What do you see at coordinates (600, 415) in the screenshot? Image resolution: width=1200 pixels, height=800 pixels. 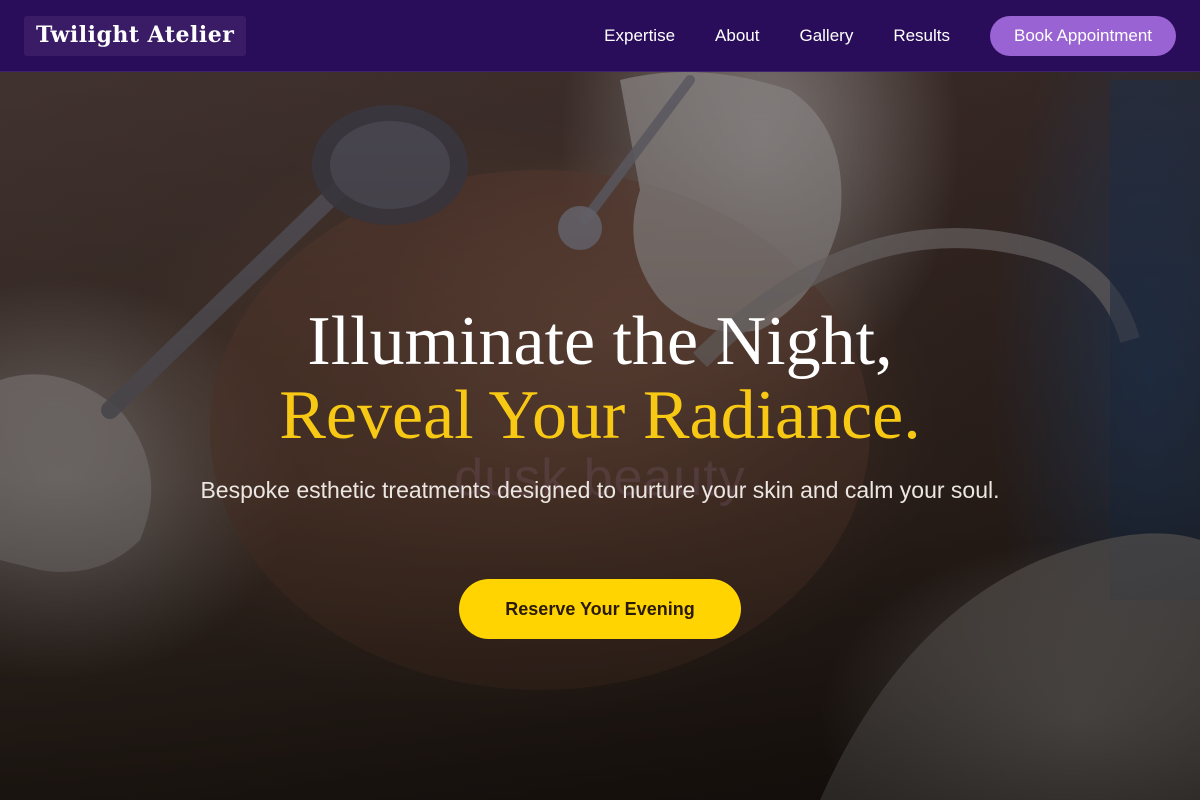 I see `hero-headline-line2: Reveal Your Radiance.` at bounding box center [600, 415].